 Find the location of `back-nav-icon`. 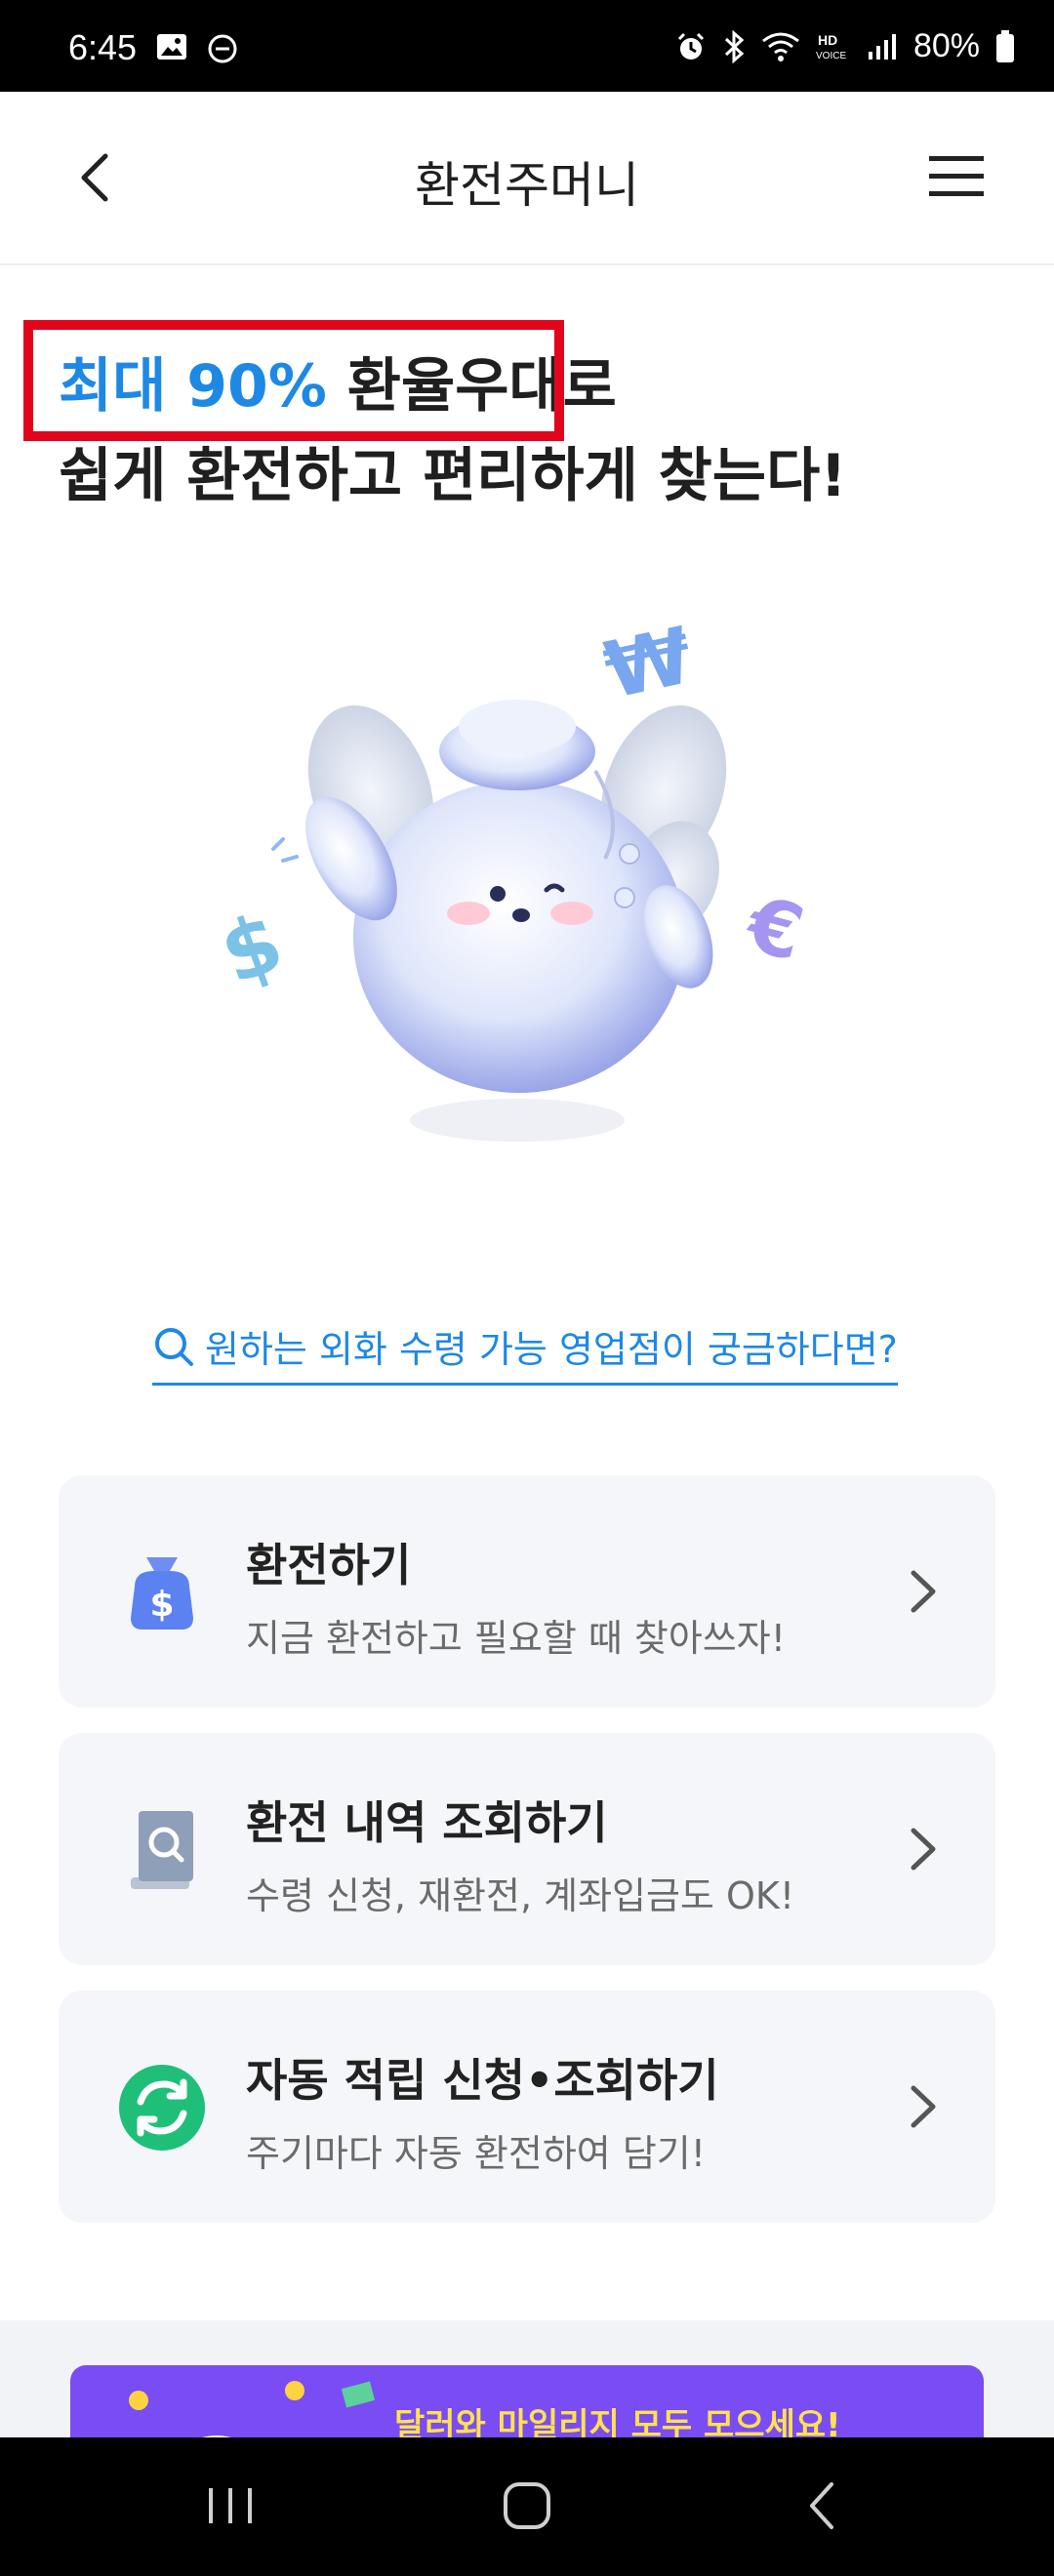

back-nav-icon is located at coordinates (823, 2505).